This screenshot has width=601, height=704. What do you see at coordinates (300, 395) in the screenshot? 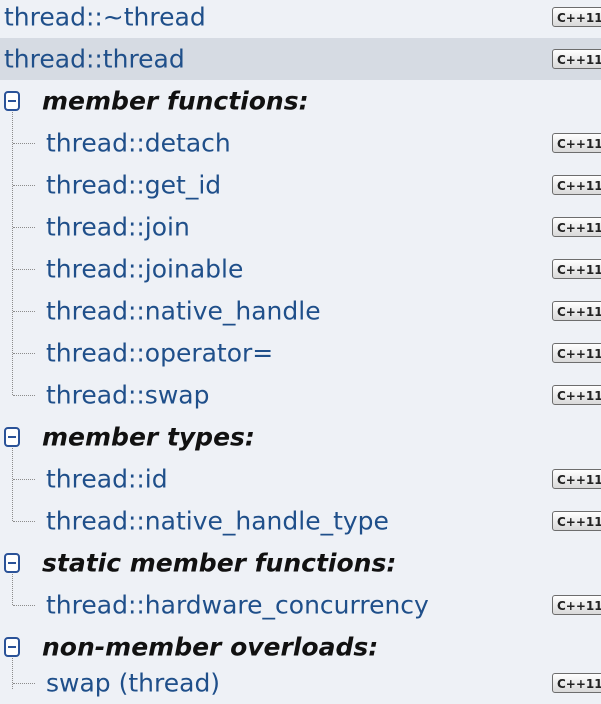
I see `tree-item-swap: thread::swap C++11` at bounding box center [300, 395].